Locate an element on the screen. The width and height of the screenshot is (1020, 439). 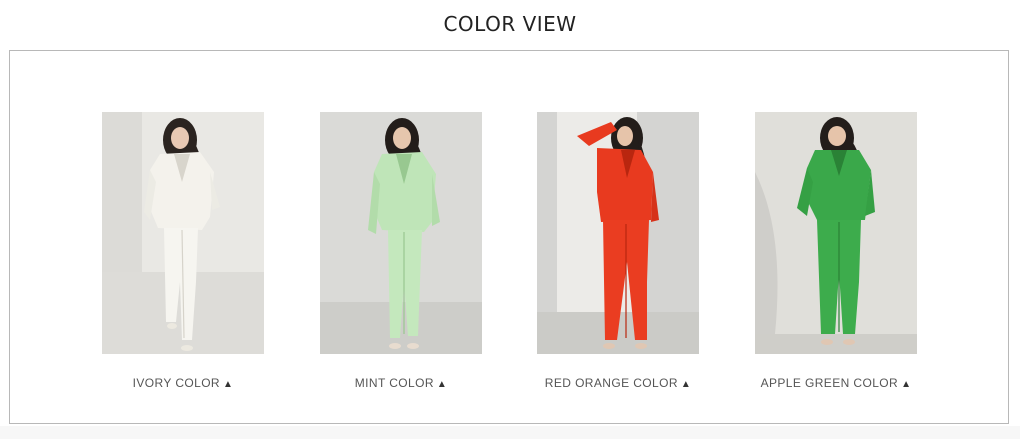
color-caption-apple-green: APPLE GREEN COLOR ▲ is located at coordinates (836, 384).